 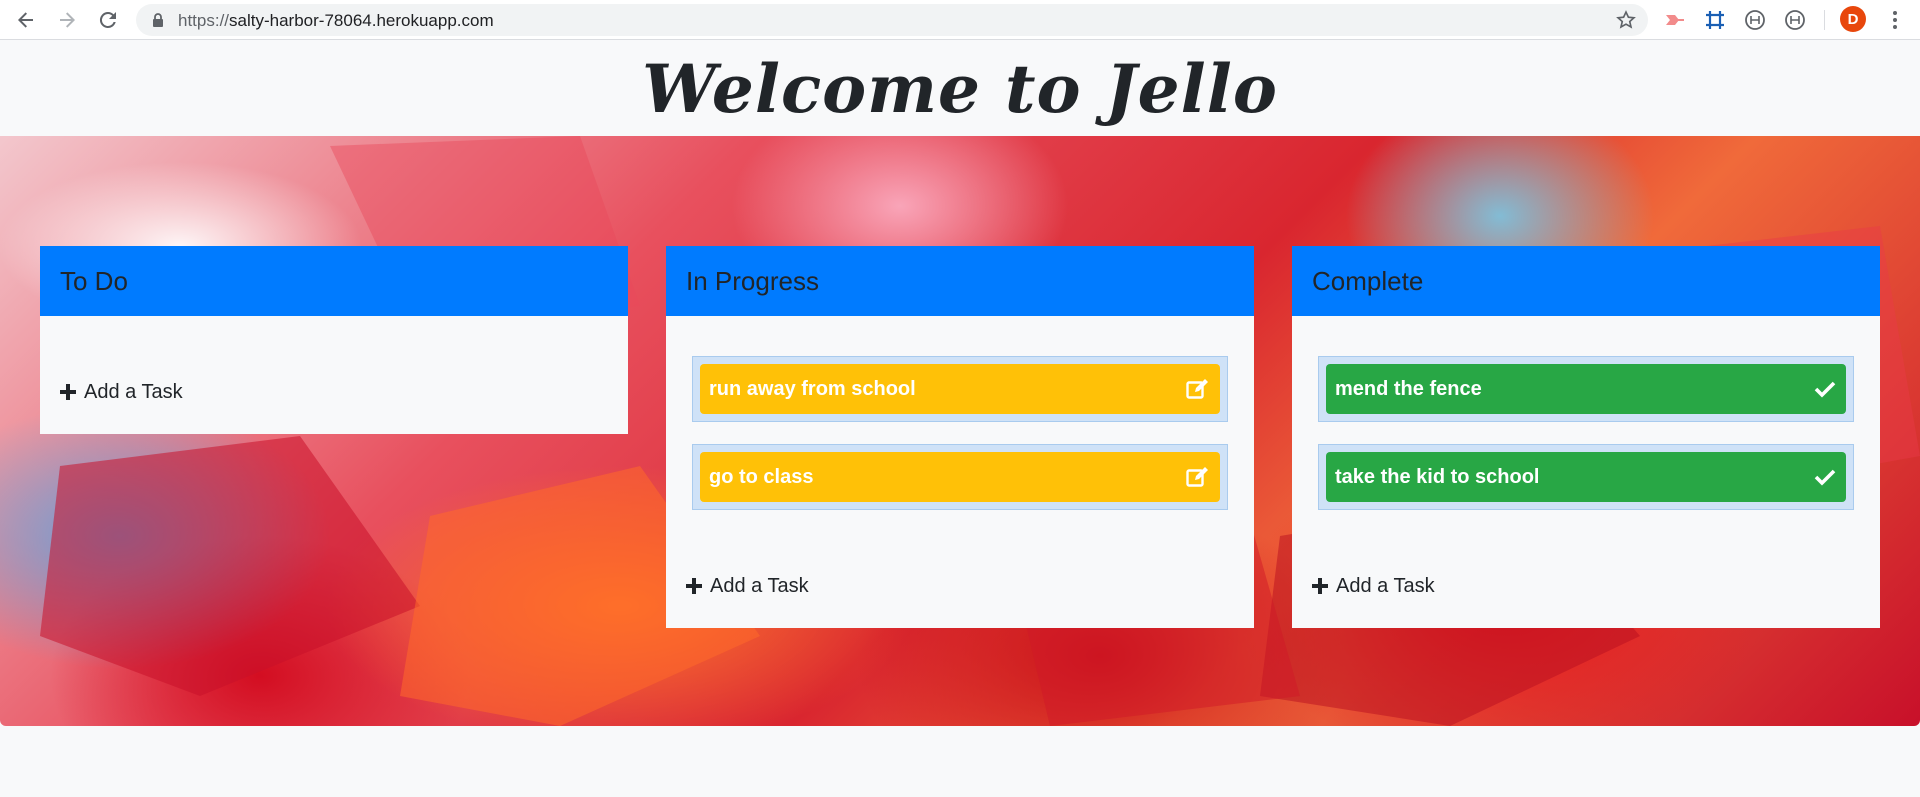 I want to click on task-card: mend the fence, so click(x=1586, y=389).